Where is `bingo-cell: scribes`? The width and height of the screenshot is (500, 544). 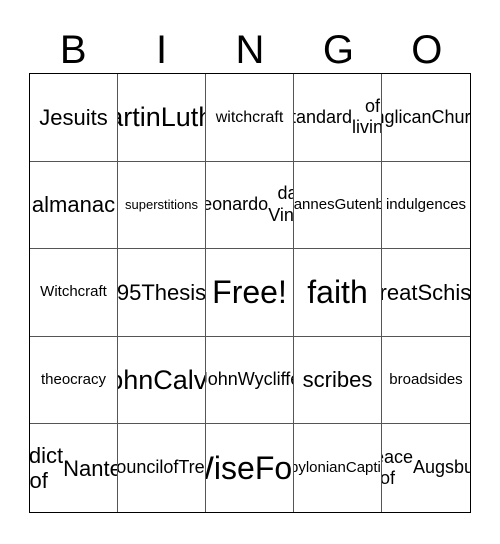
bingo-cell: scribes is located at coordinates (338, 380).